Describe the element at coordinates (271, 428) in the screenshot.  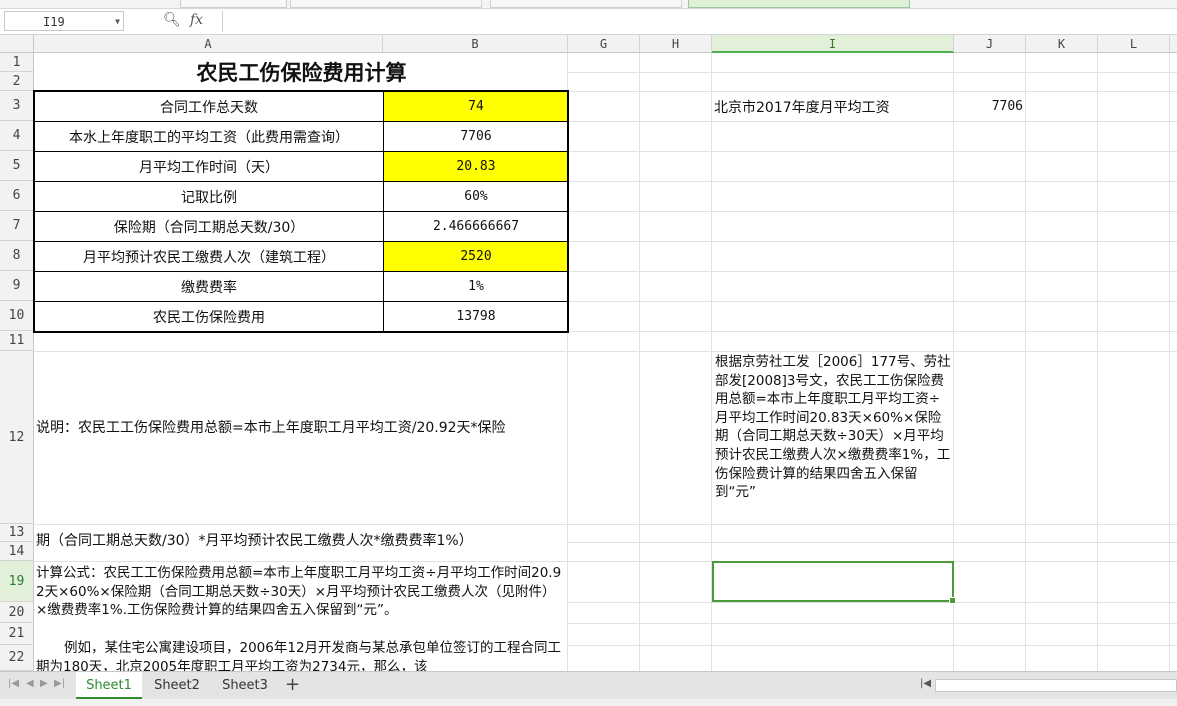
I see `note-row12: 说明：农民工工伤保险费用总额=本市上年度职工月平均工资/20.92天*保险` at that location.